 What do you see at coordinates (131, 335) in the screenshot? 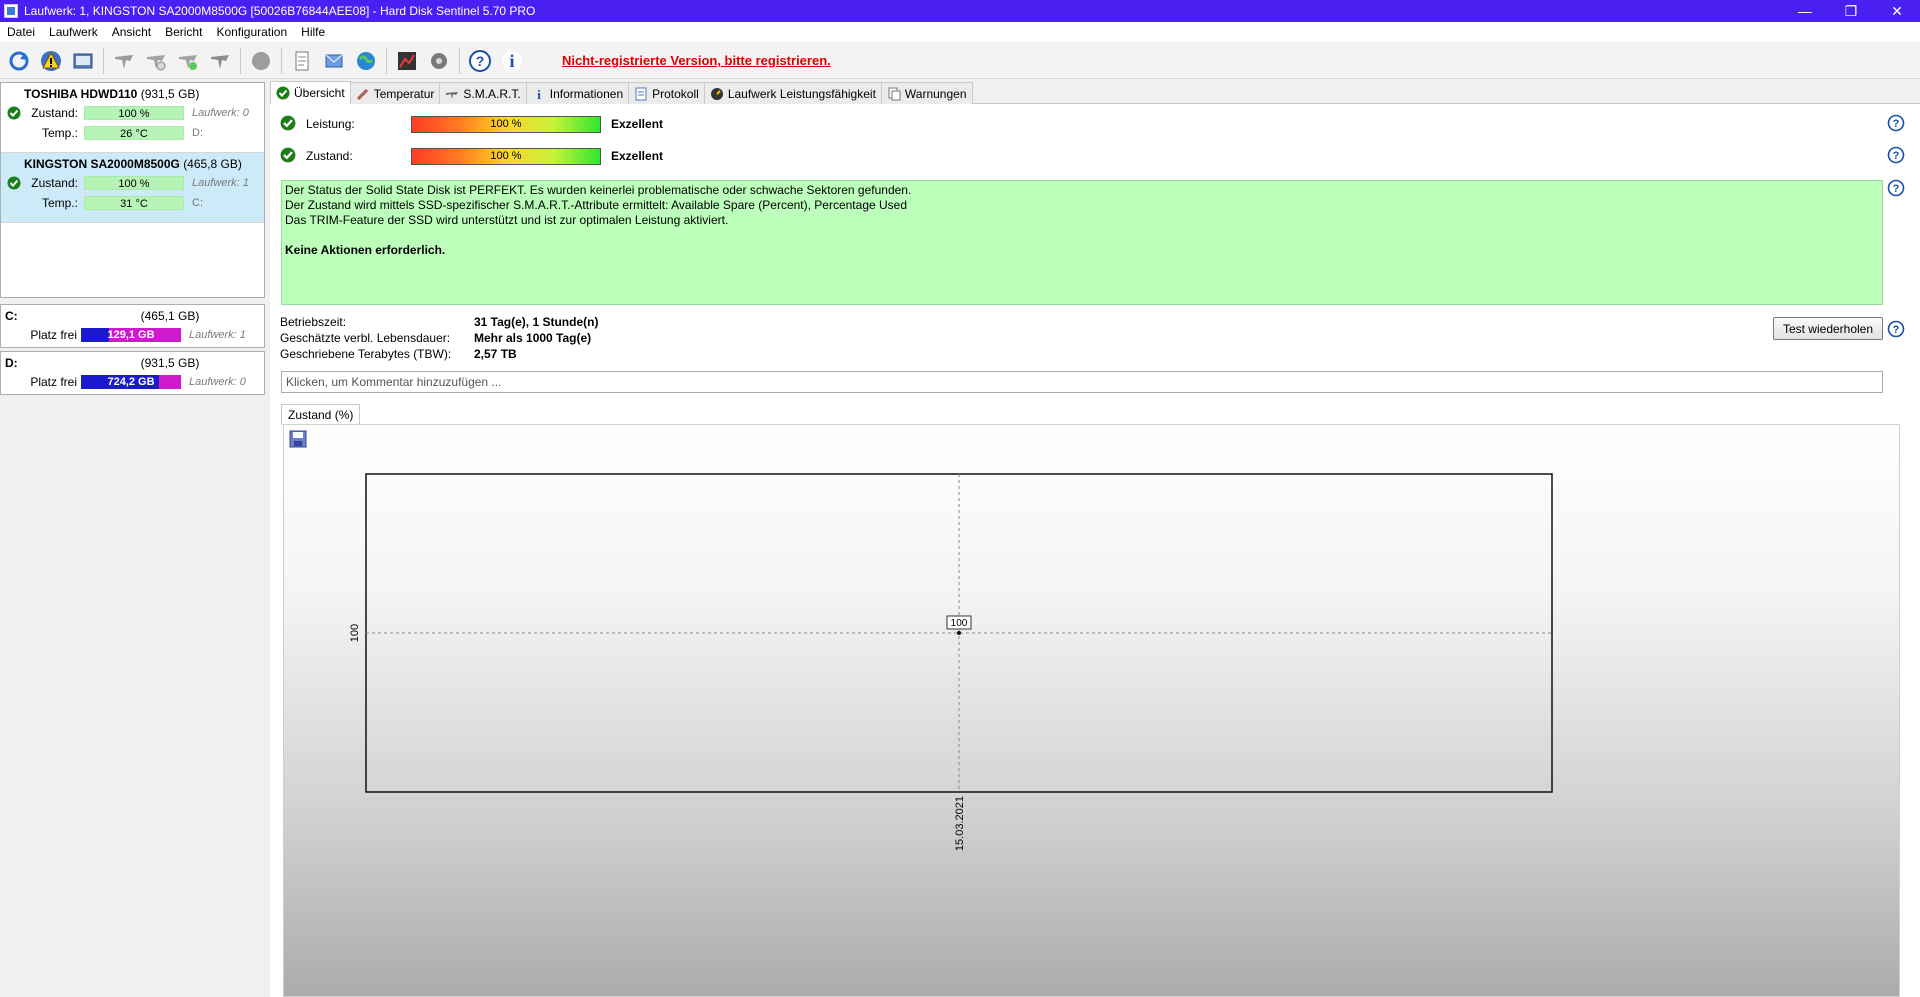
I see `free-space-bar: 129,1 GB` at bounding box center [131, 335].